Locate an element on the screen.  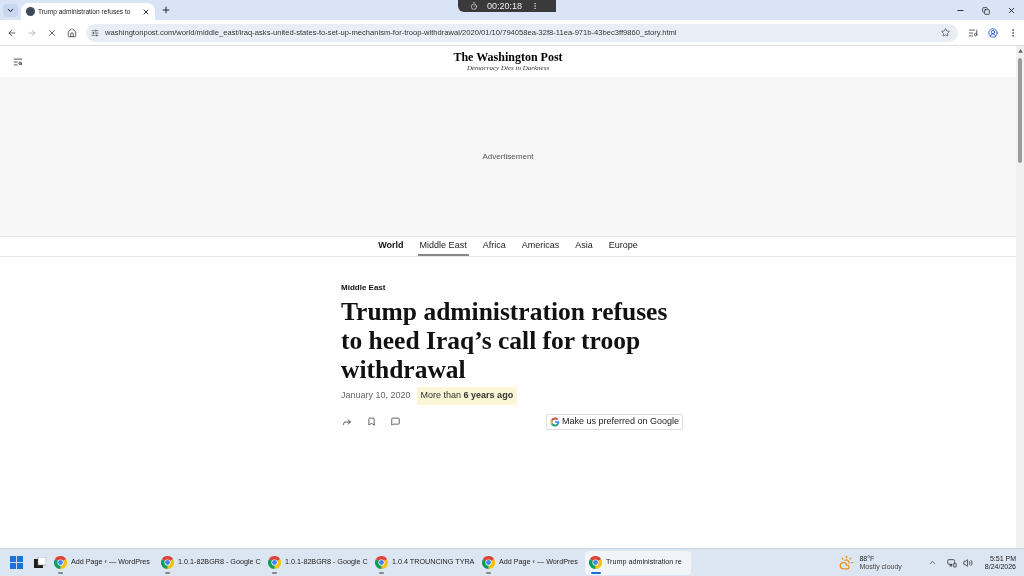
comment-icon is located at coordinates (395, 421).